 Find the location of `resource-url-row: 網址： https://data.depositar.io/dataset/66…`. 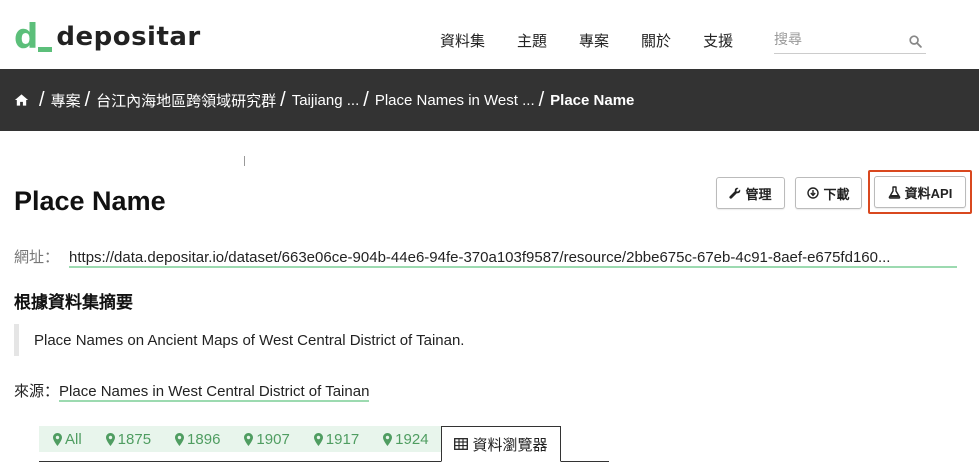

resource-url-row: 網址： https://data.depositar.io/dataset/66… is located at coordinates (486, 257).